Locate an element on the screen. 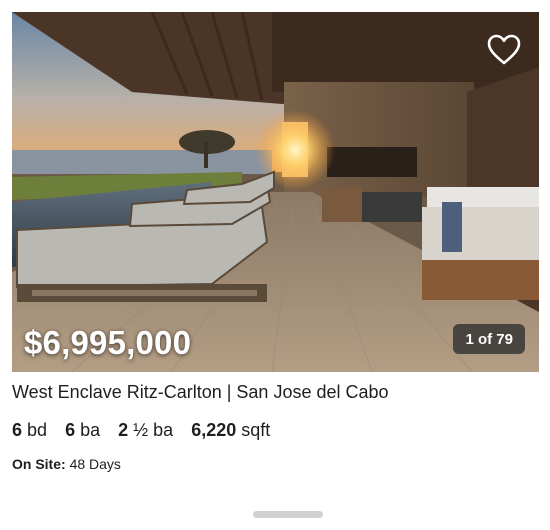  on-site-value: 48 Days is located at coordinates (95, 464).